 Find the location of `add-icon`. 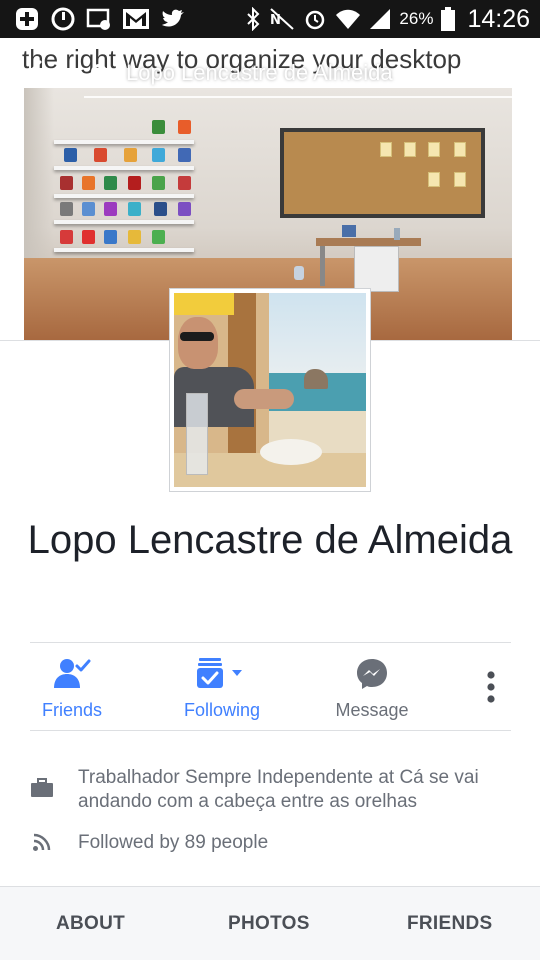

add-icon is located at coordinates (27, 19).